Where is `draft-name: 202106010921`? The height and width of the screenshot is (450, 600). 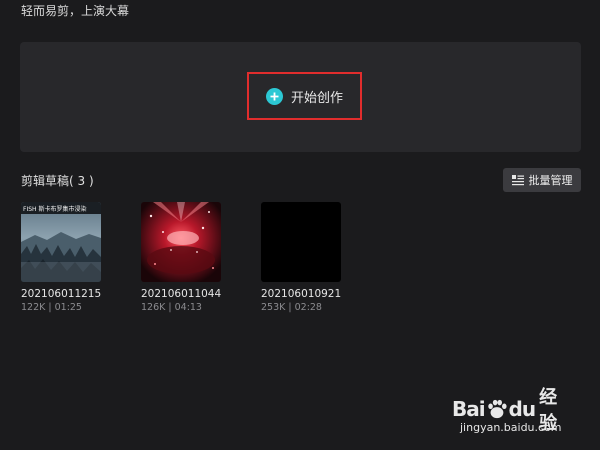 draft-name: 202106010921 is located at coordinates (301, 294).